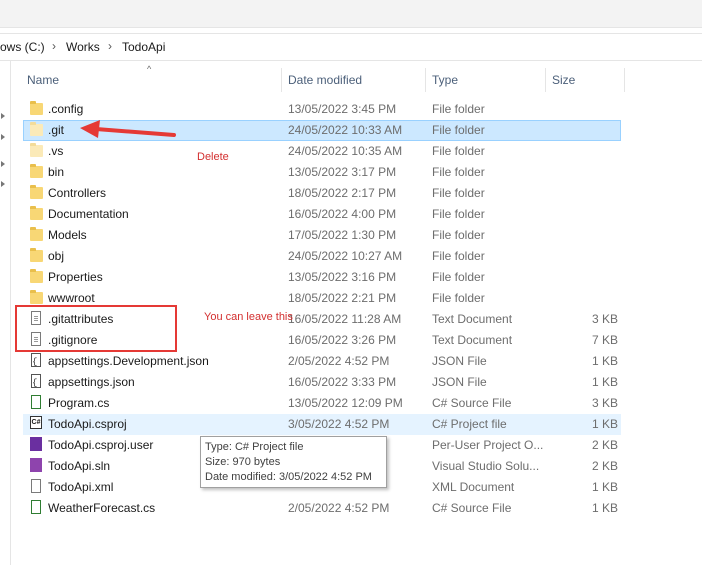 This screenshot has width=702, height=565. I want to click on column-header-type: Type, so click(445, 80).